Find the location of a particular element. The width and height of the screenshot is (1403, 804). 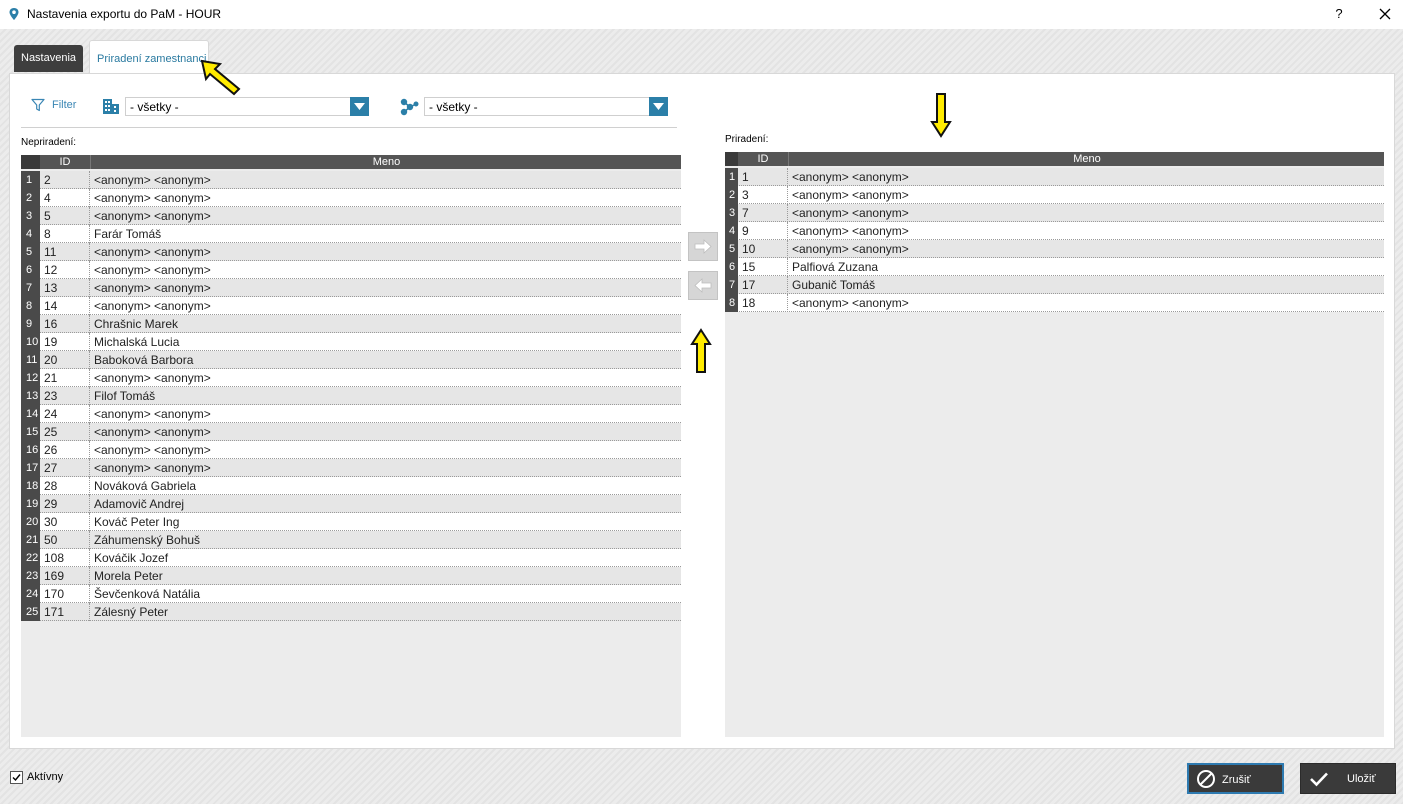

cell-id: 108 is located at coordinates (65, 558).